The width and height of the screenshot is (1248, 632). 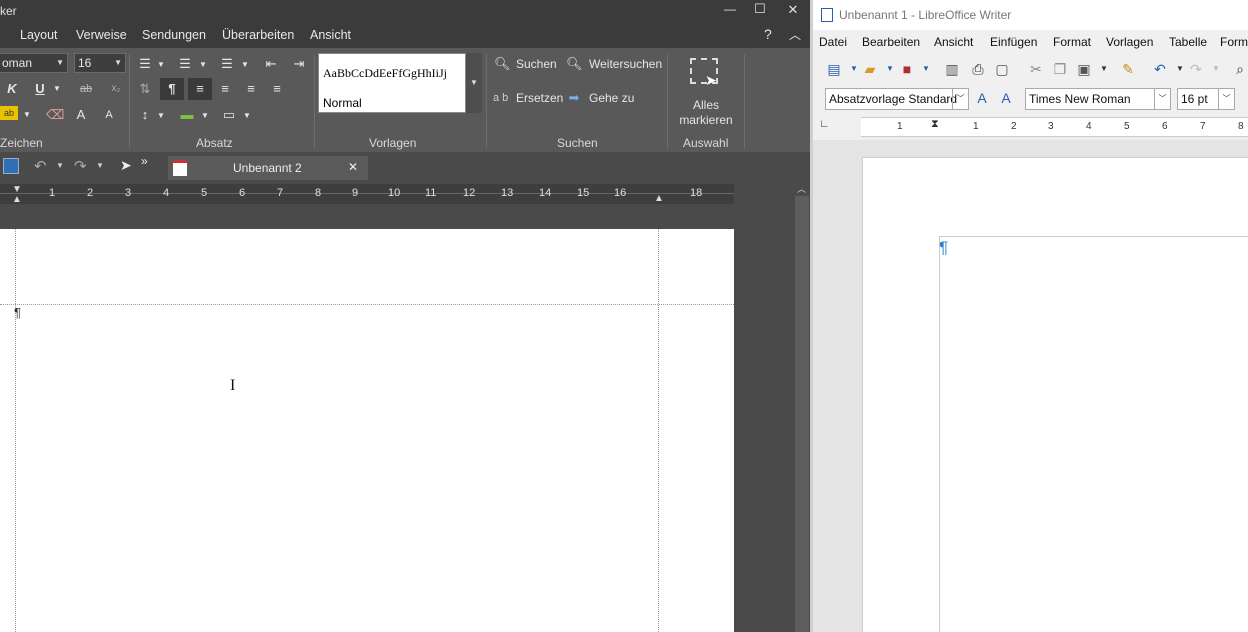 What do you see at coordinates (145, 89) in the screenshot?
I see `sort-icon: ⇅` at bounding box center [145, 89].